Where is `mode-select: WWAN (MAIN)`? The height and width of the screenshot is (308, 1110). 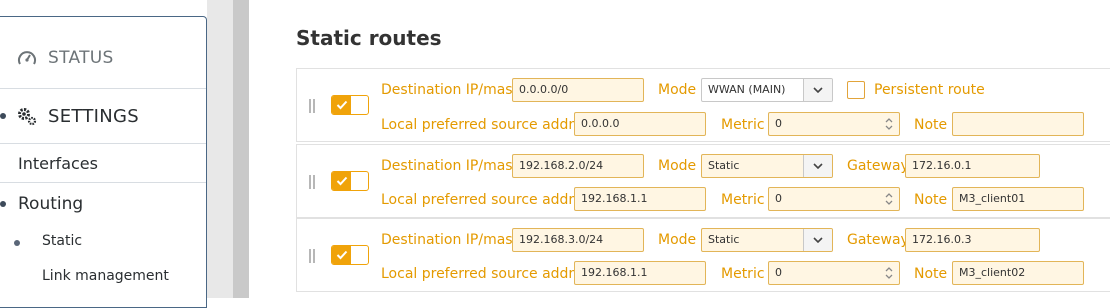 mode-select: WWAN (MAIN) is located at coordinates (767, 90).